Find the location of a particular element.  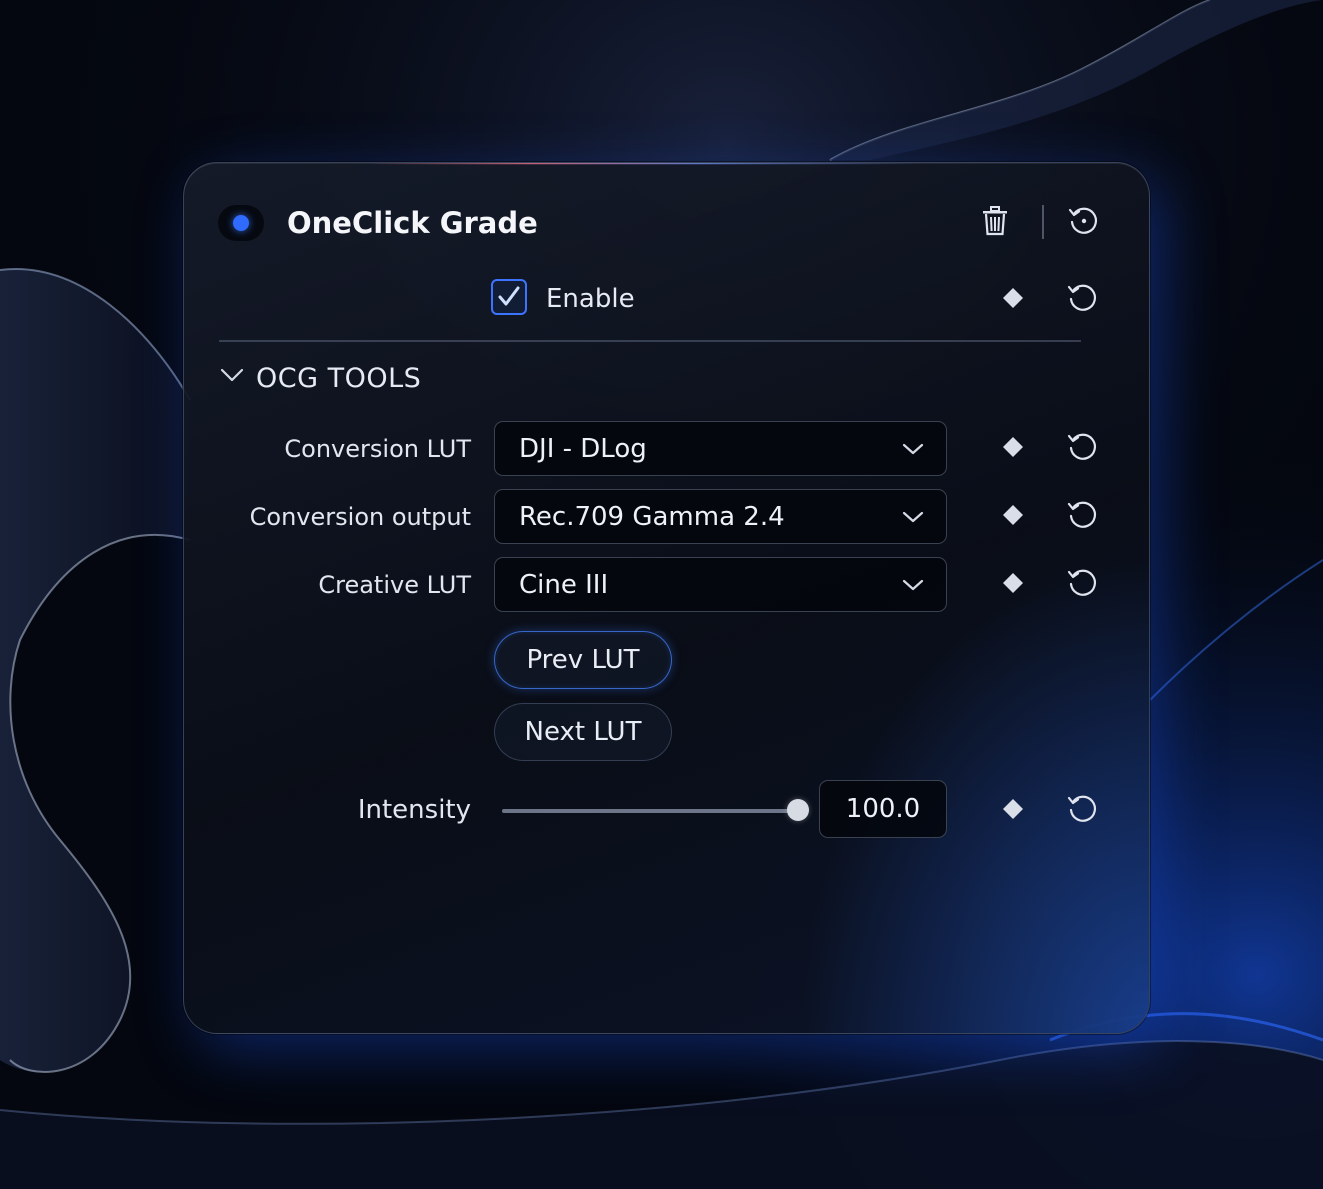

conversion-lut-reset-button is located at coordinates (1083, 447).